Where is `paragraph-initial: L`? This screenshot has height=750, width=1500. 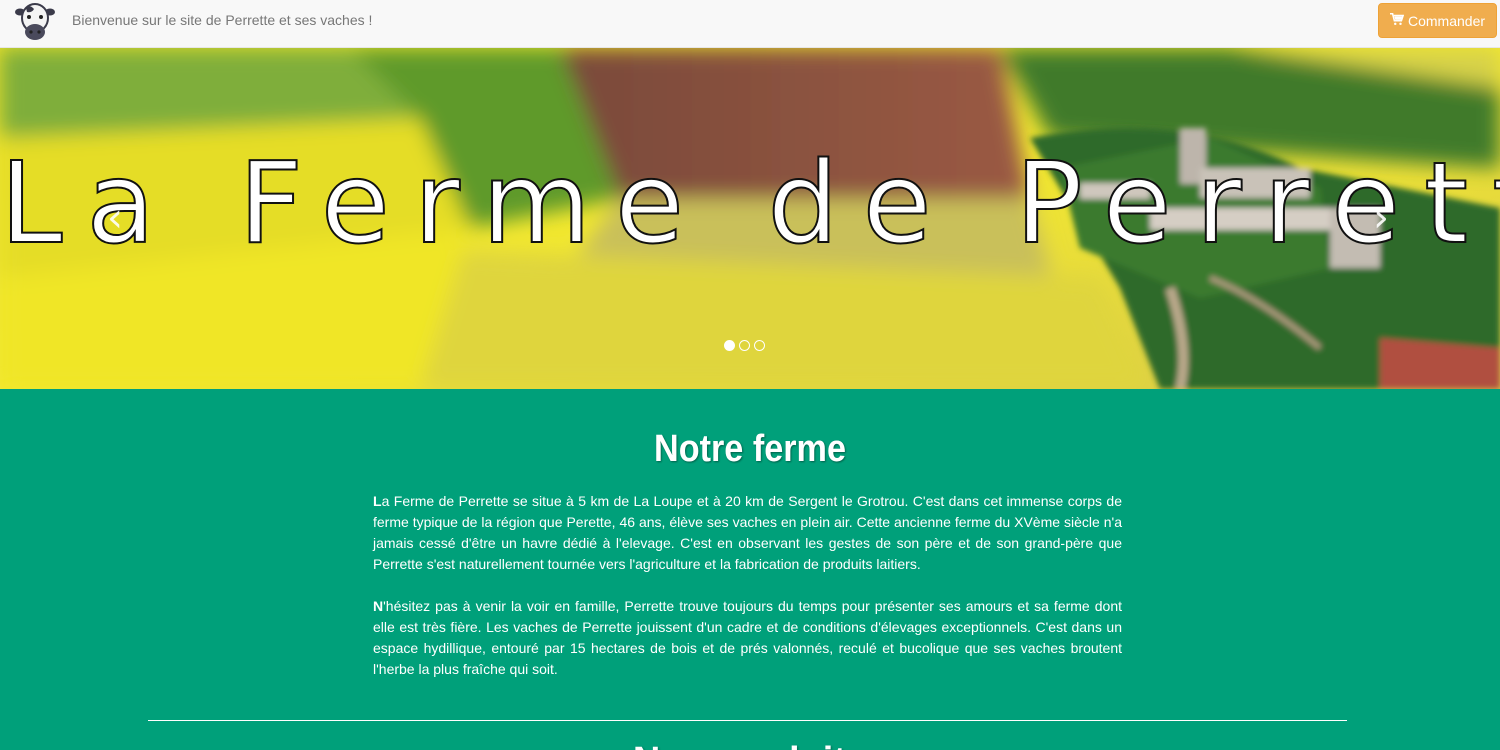 paragraph-initial: L is located at coordinates (377, 501).